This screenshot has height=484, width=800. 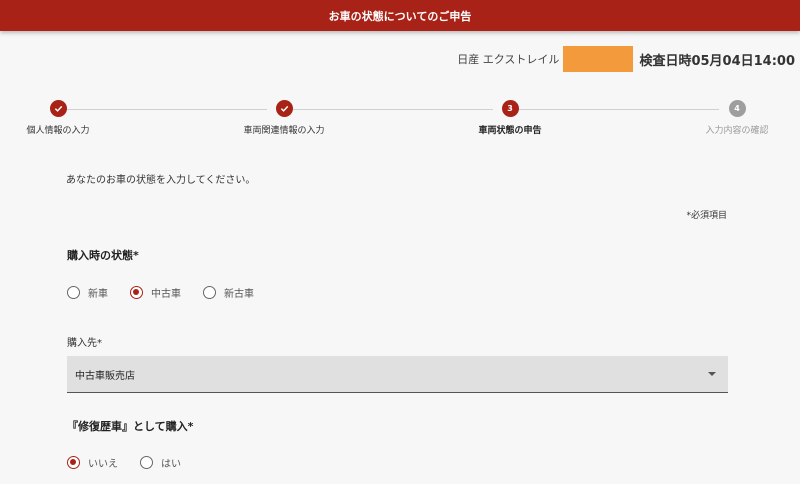 I want to click on vehicle-name: 日産 エクストレイル, so click(x=508, y=59).